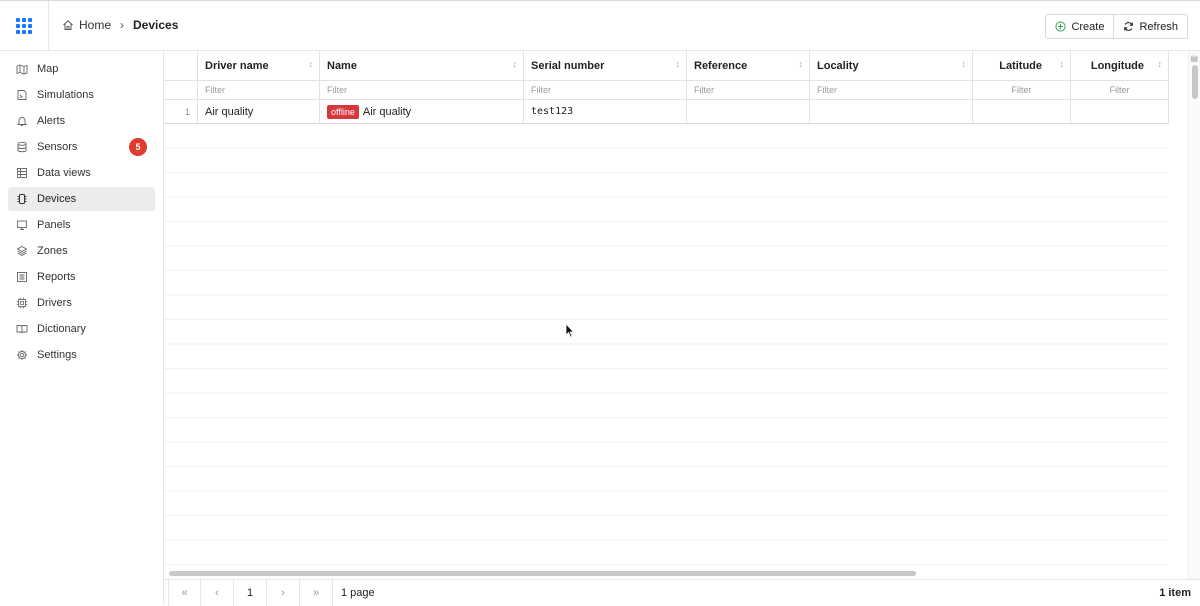 This screenshot has width=1200, height=606. I want to click on filter-reference: Filter, so click(748, 90).